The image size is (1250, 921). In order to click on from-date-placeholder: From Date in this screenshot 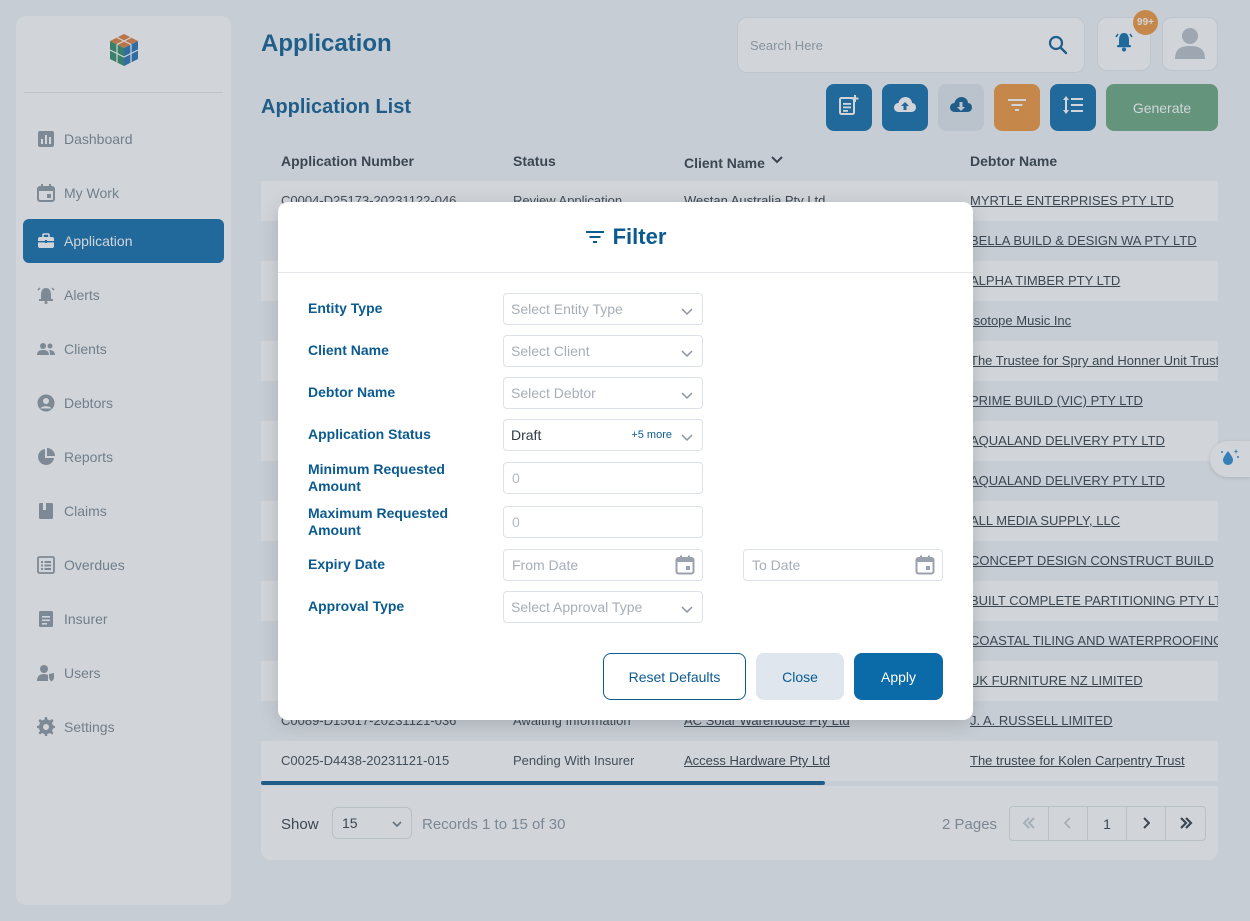, I will do `click(545, 565)`.